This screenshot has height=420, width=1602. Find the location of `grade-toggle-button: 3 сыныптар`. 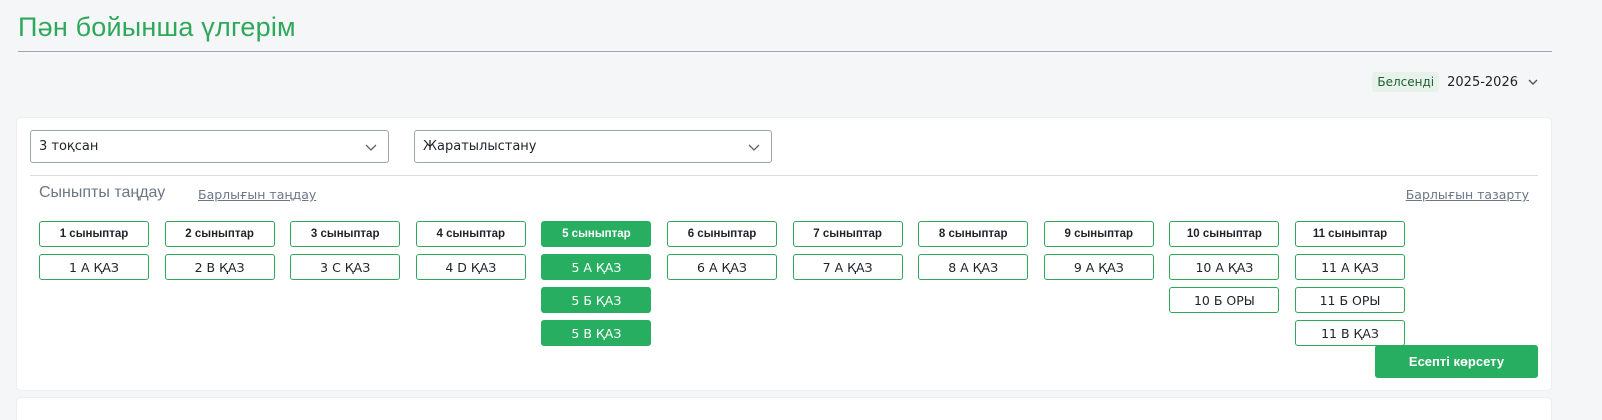

grade-toggle-button: 3 сыныптар is located at coordinates (345, 234).